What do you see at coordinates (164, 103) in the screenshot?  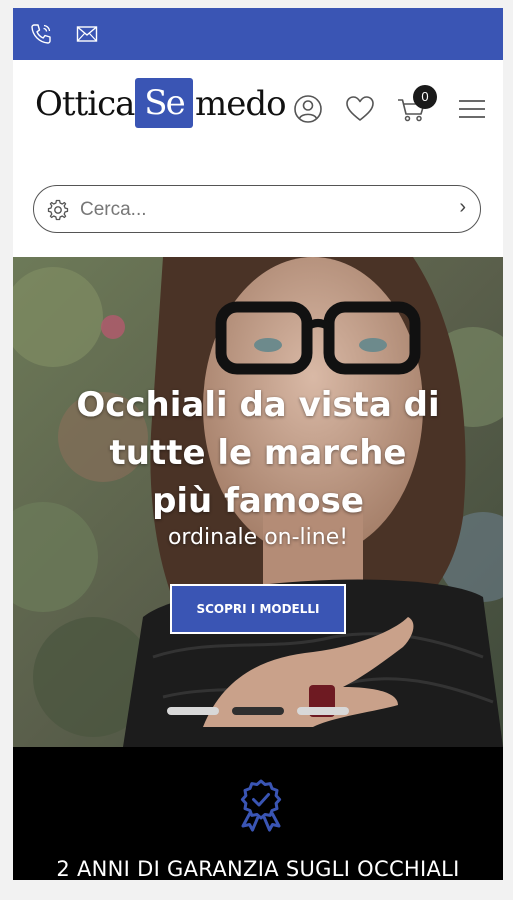 I see `logo-badge: Se` at bounding box center [164, 103].